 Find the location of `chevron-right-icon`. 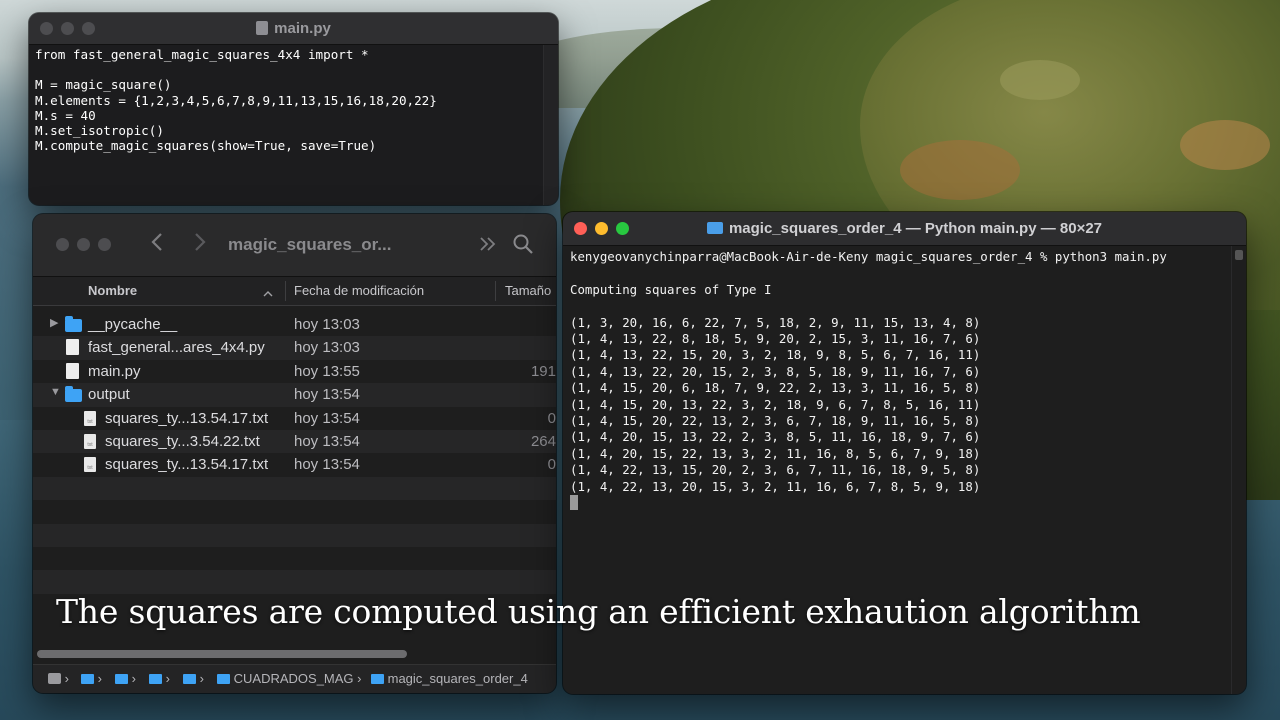

chevron-right-icon is located at coordinates (200, 242).